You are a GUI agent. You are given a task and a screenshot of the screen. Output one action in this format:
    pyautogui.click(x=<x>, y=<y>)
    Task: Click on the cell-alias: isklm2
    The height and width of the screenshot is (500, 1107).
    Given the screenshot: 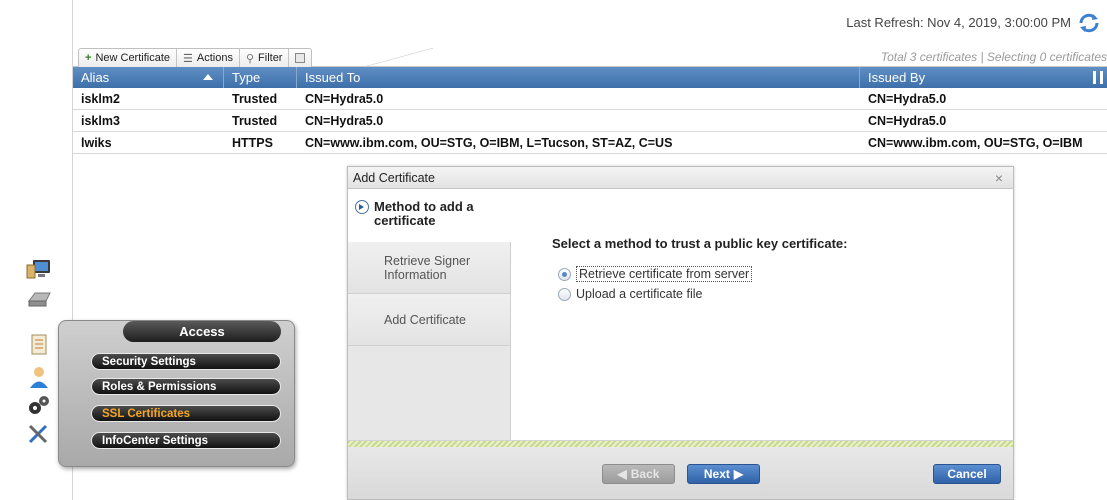 What is the action you would take?
    pyautogui.click(x=100, y=99)
    